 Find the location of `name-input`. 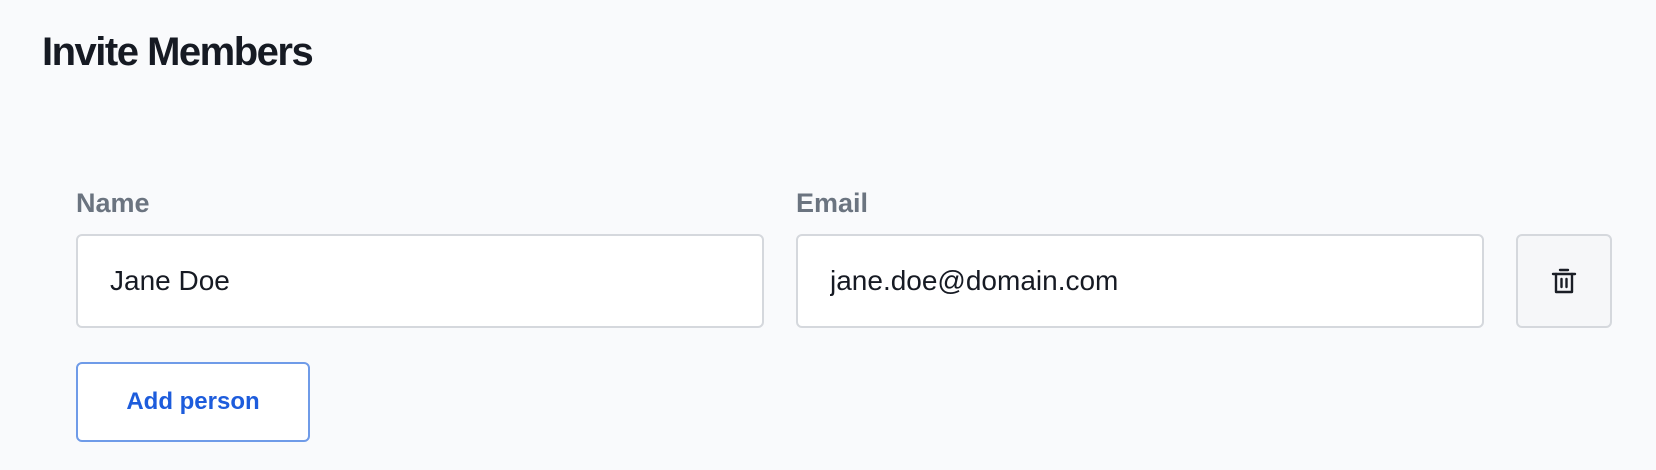

name-input is located at coordinates (420, 281).